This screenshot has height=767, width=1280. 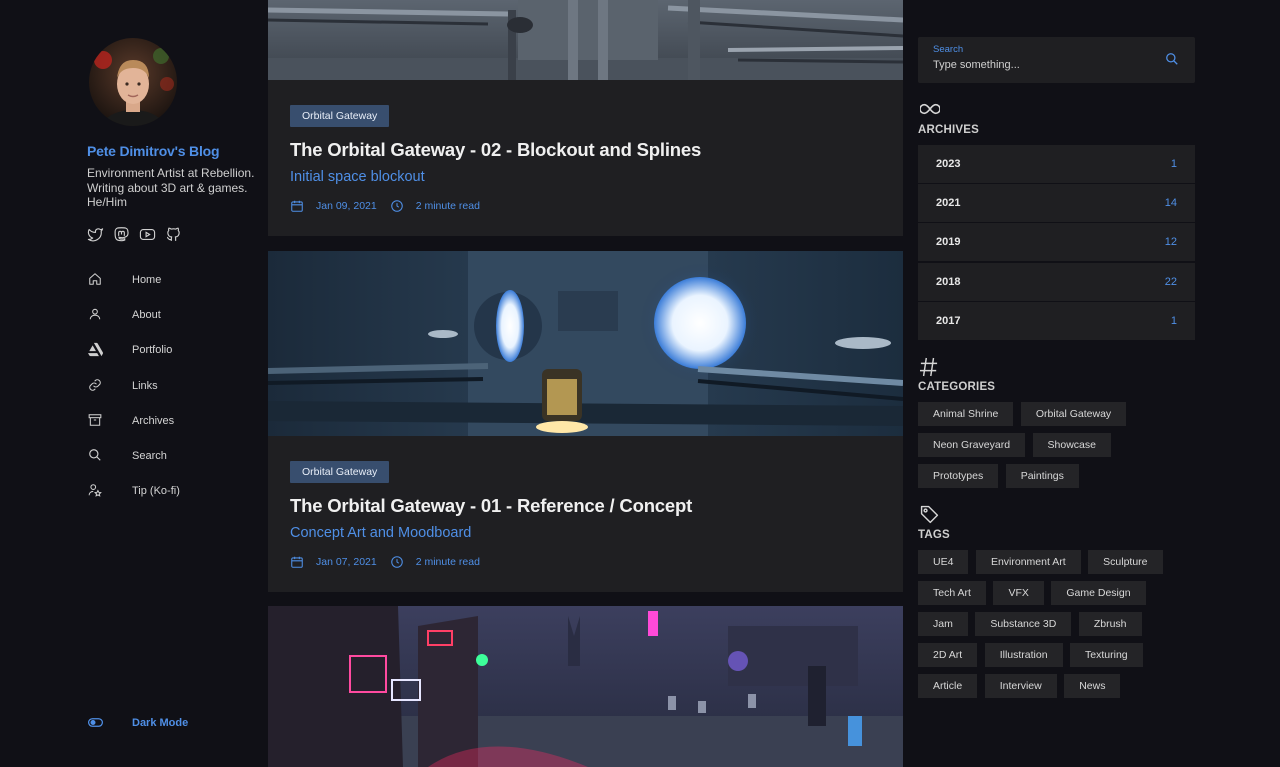 I want to click on archive-year-row: 2021 14, so click(x=1056, y=203).